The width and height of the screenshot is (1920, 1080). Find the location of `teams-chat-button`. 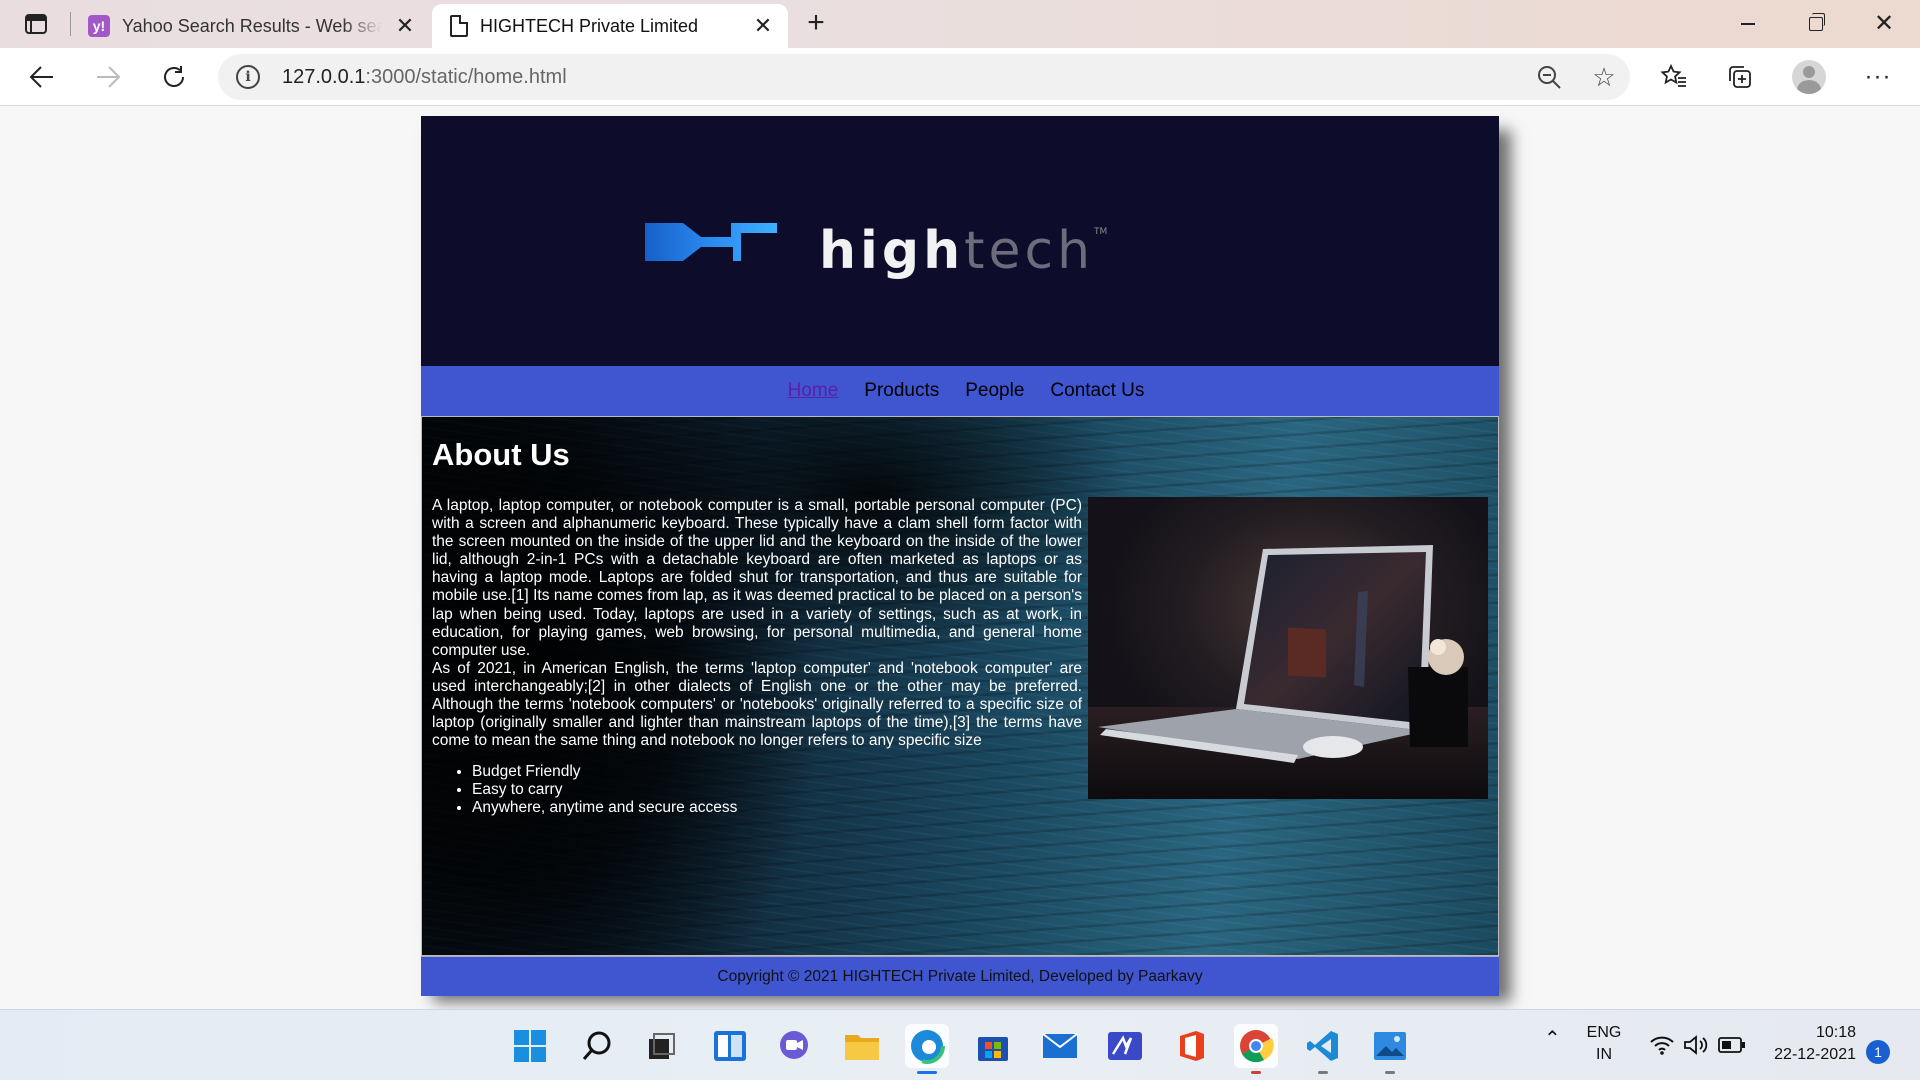

teams-chat-button is located at coordinates (794, 1046).